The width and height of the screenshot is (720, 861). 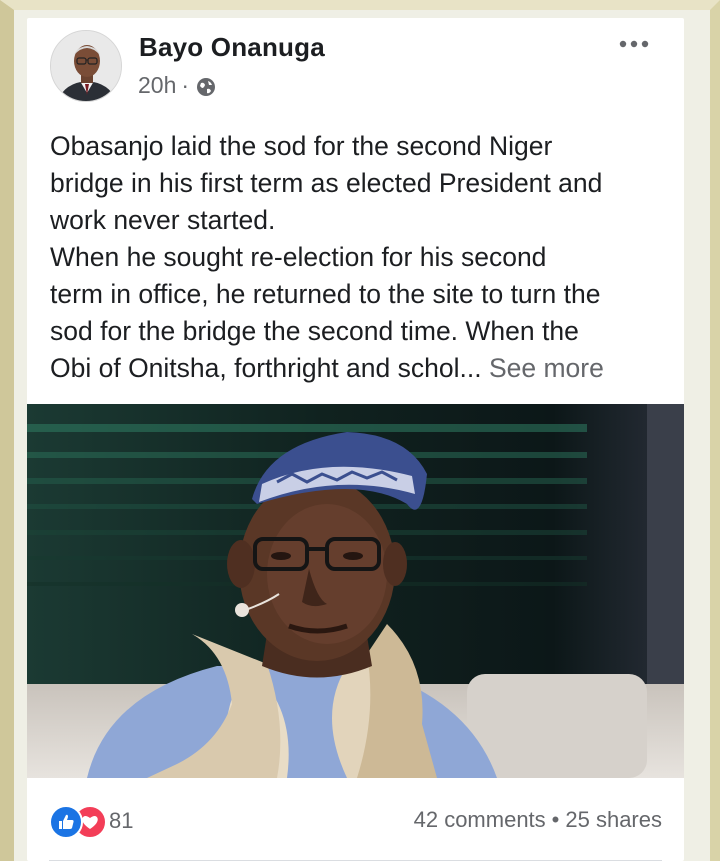 I want to click on comments-count: 42 comments, so click(x=480, y=819).